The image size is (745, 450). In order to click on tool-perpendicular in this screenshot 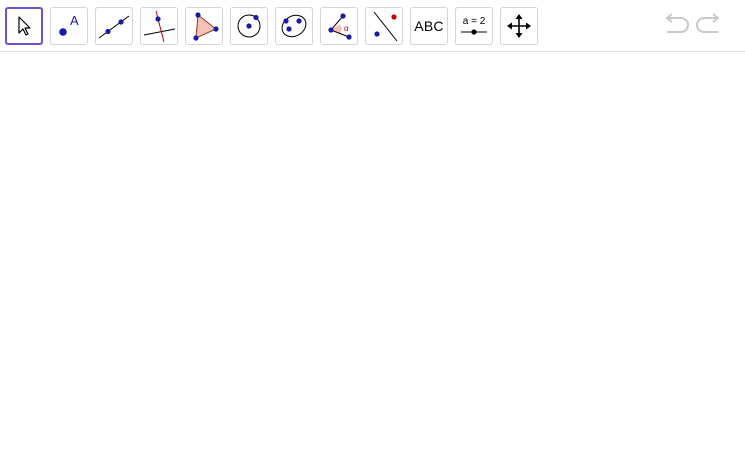, I will do `click(159, 26)`.